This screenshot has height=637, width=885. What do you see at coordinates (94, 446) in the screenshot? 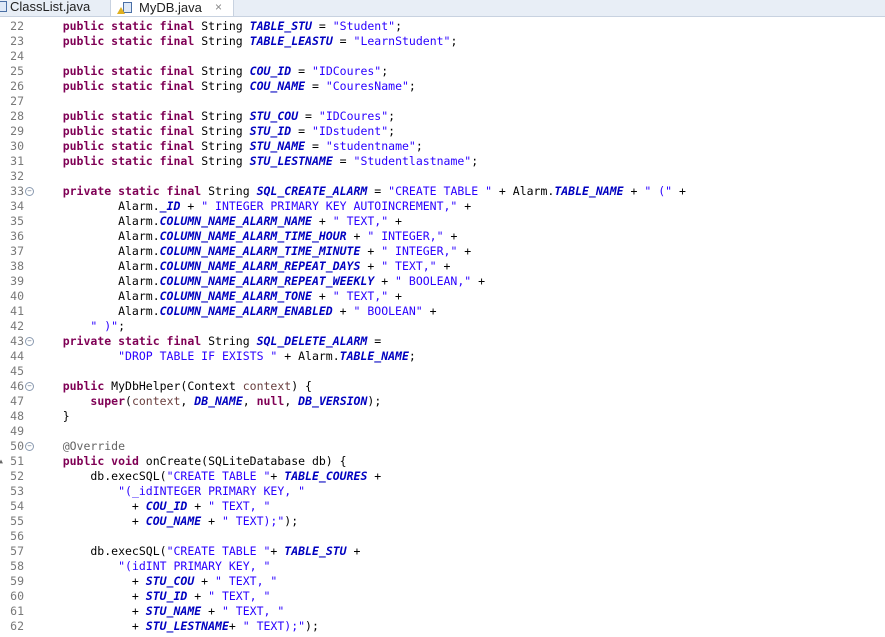
I see `code-token: @Override` at bounding box center [94, 446].